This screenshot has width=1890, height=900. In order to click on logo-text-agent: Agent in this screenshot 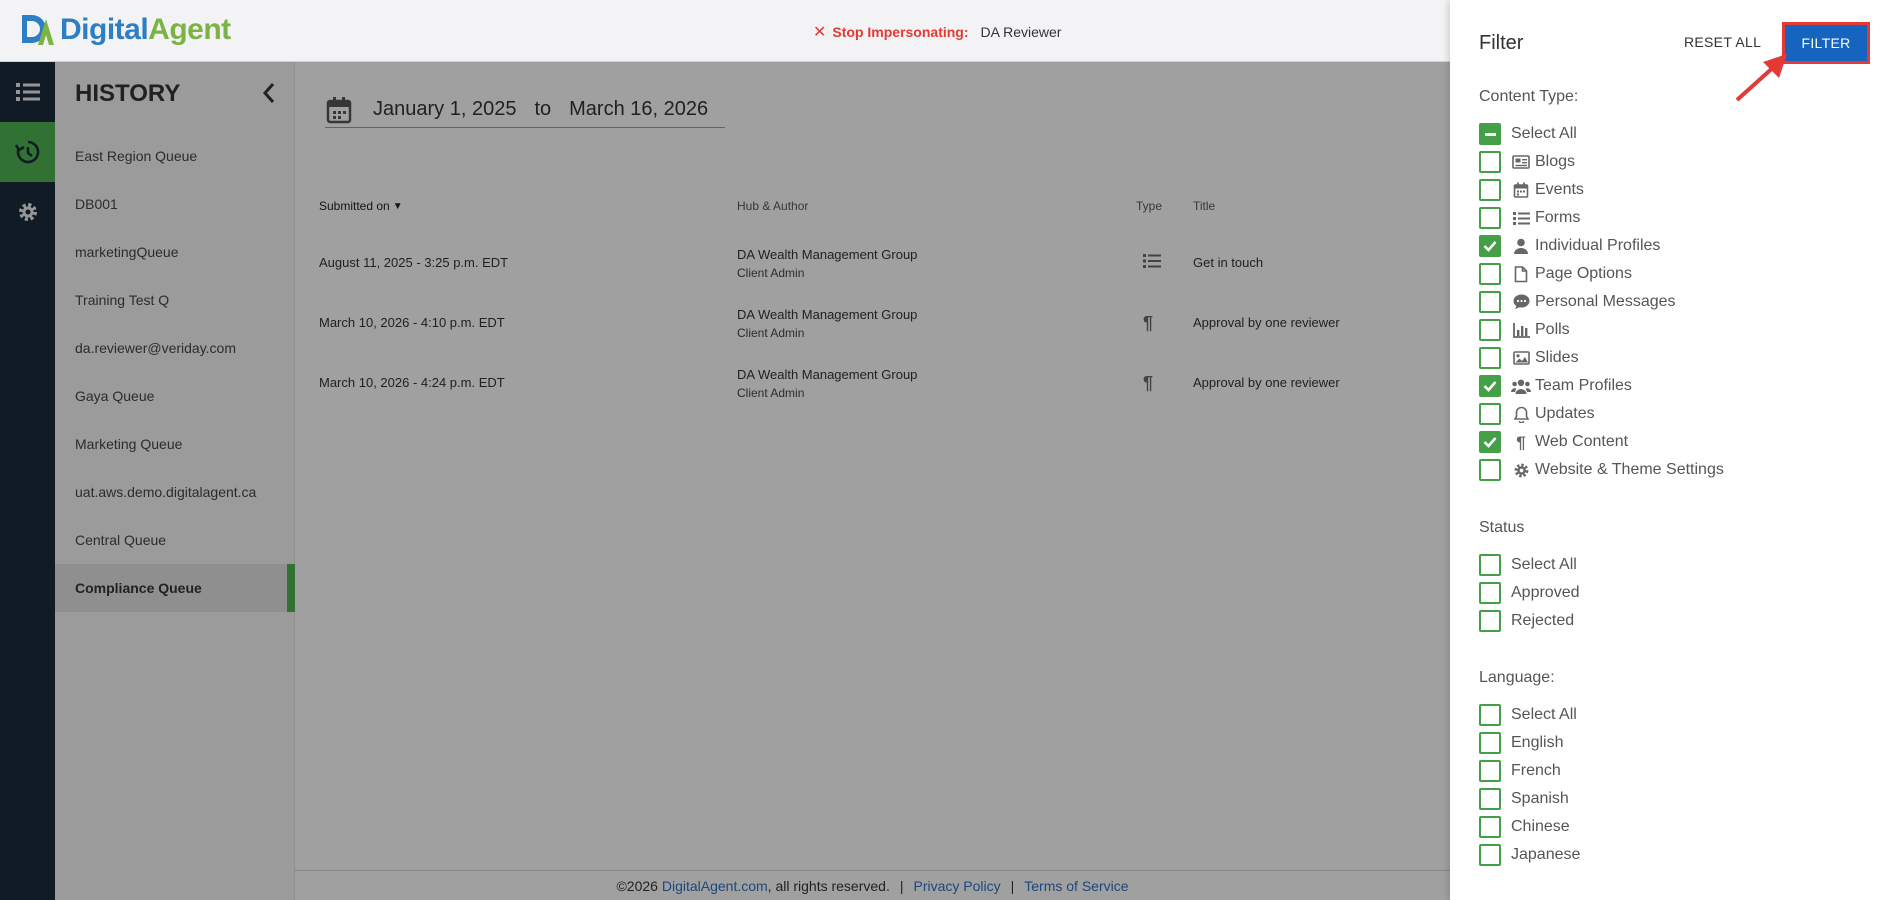, I will do `click(189, 29)`.